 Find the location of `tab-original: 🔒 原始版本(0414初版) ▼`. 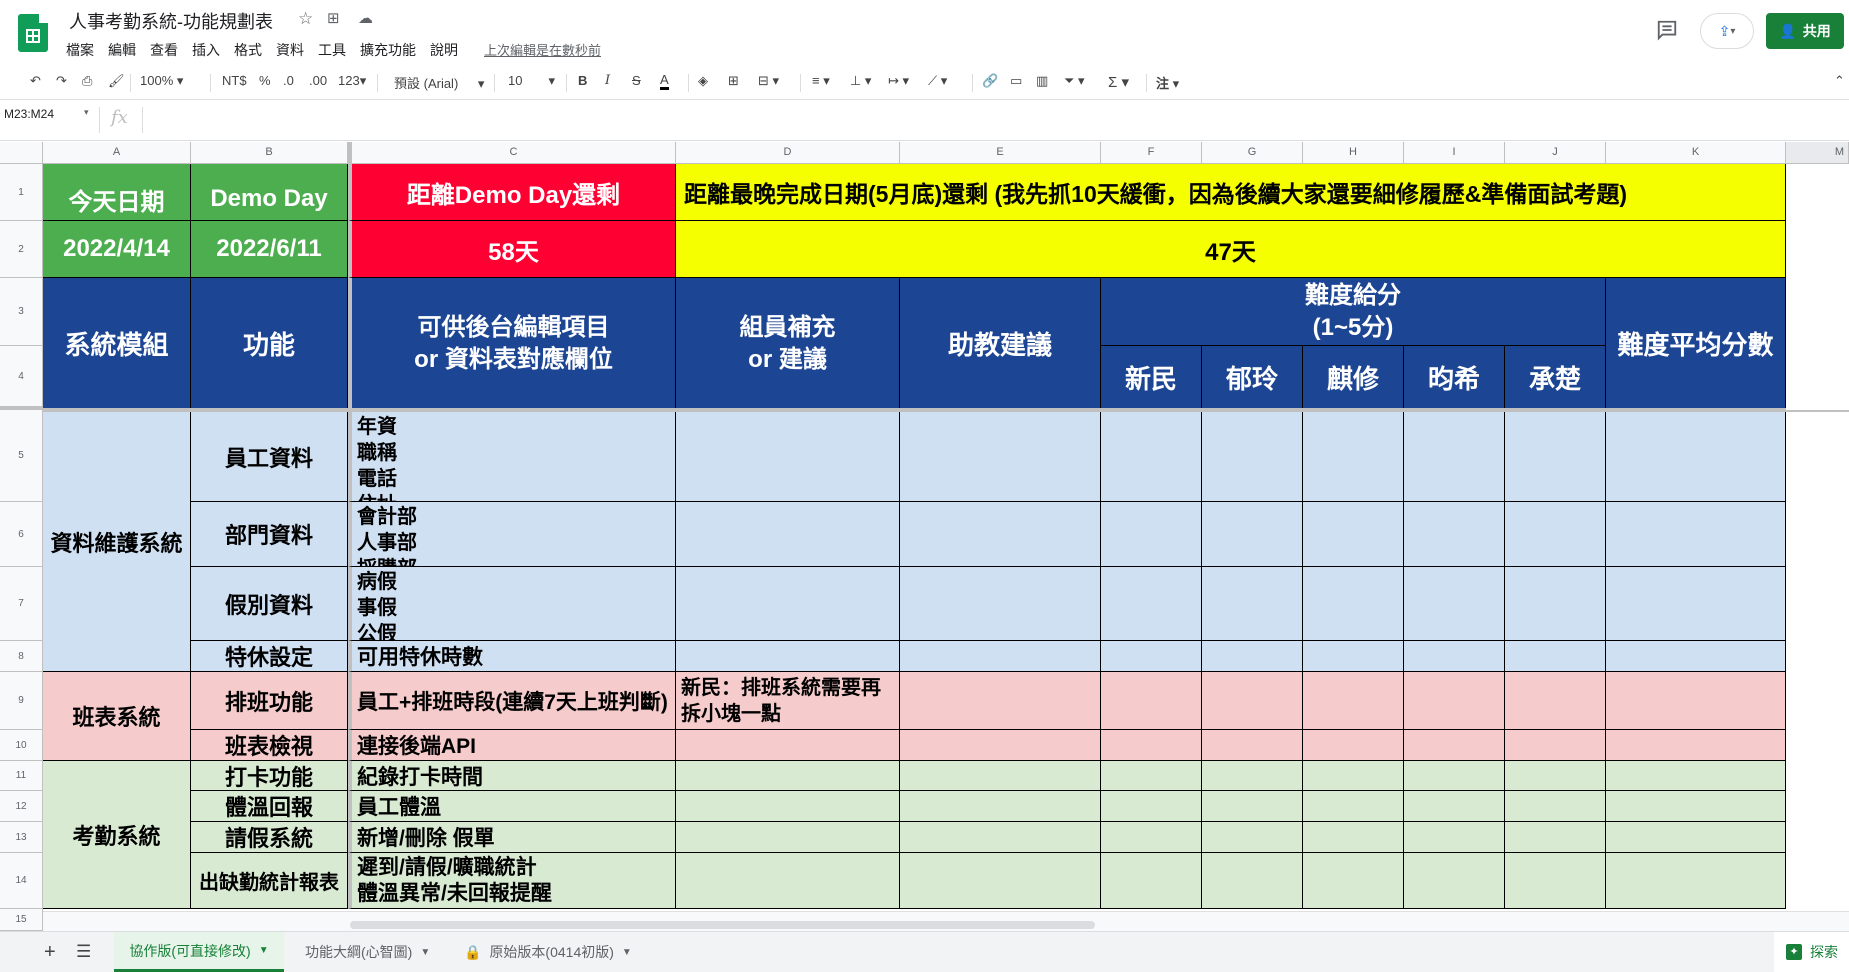

tab-original: 🔒 原始版本(0414初版) ▼ is located at coordinates (548, 952).